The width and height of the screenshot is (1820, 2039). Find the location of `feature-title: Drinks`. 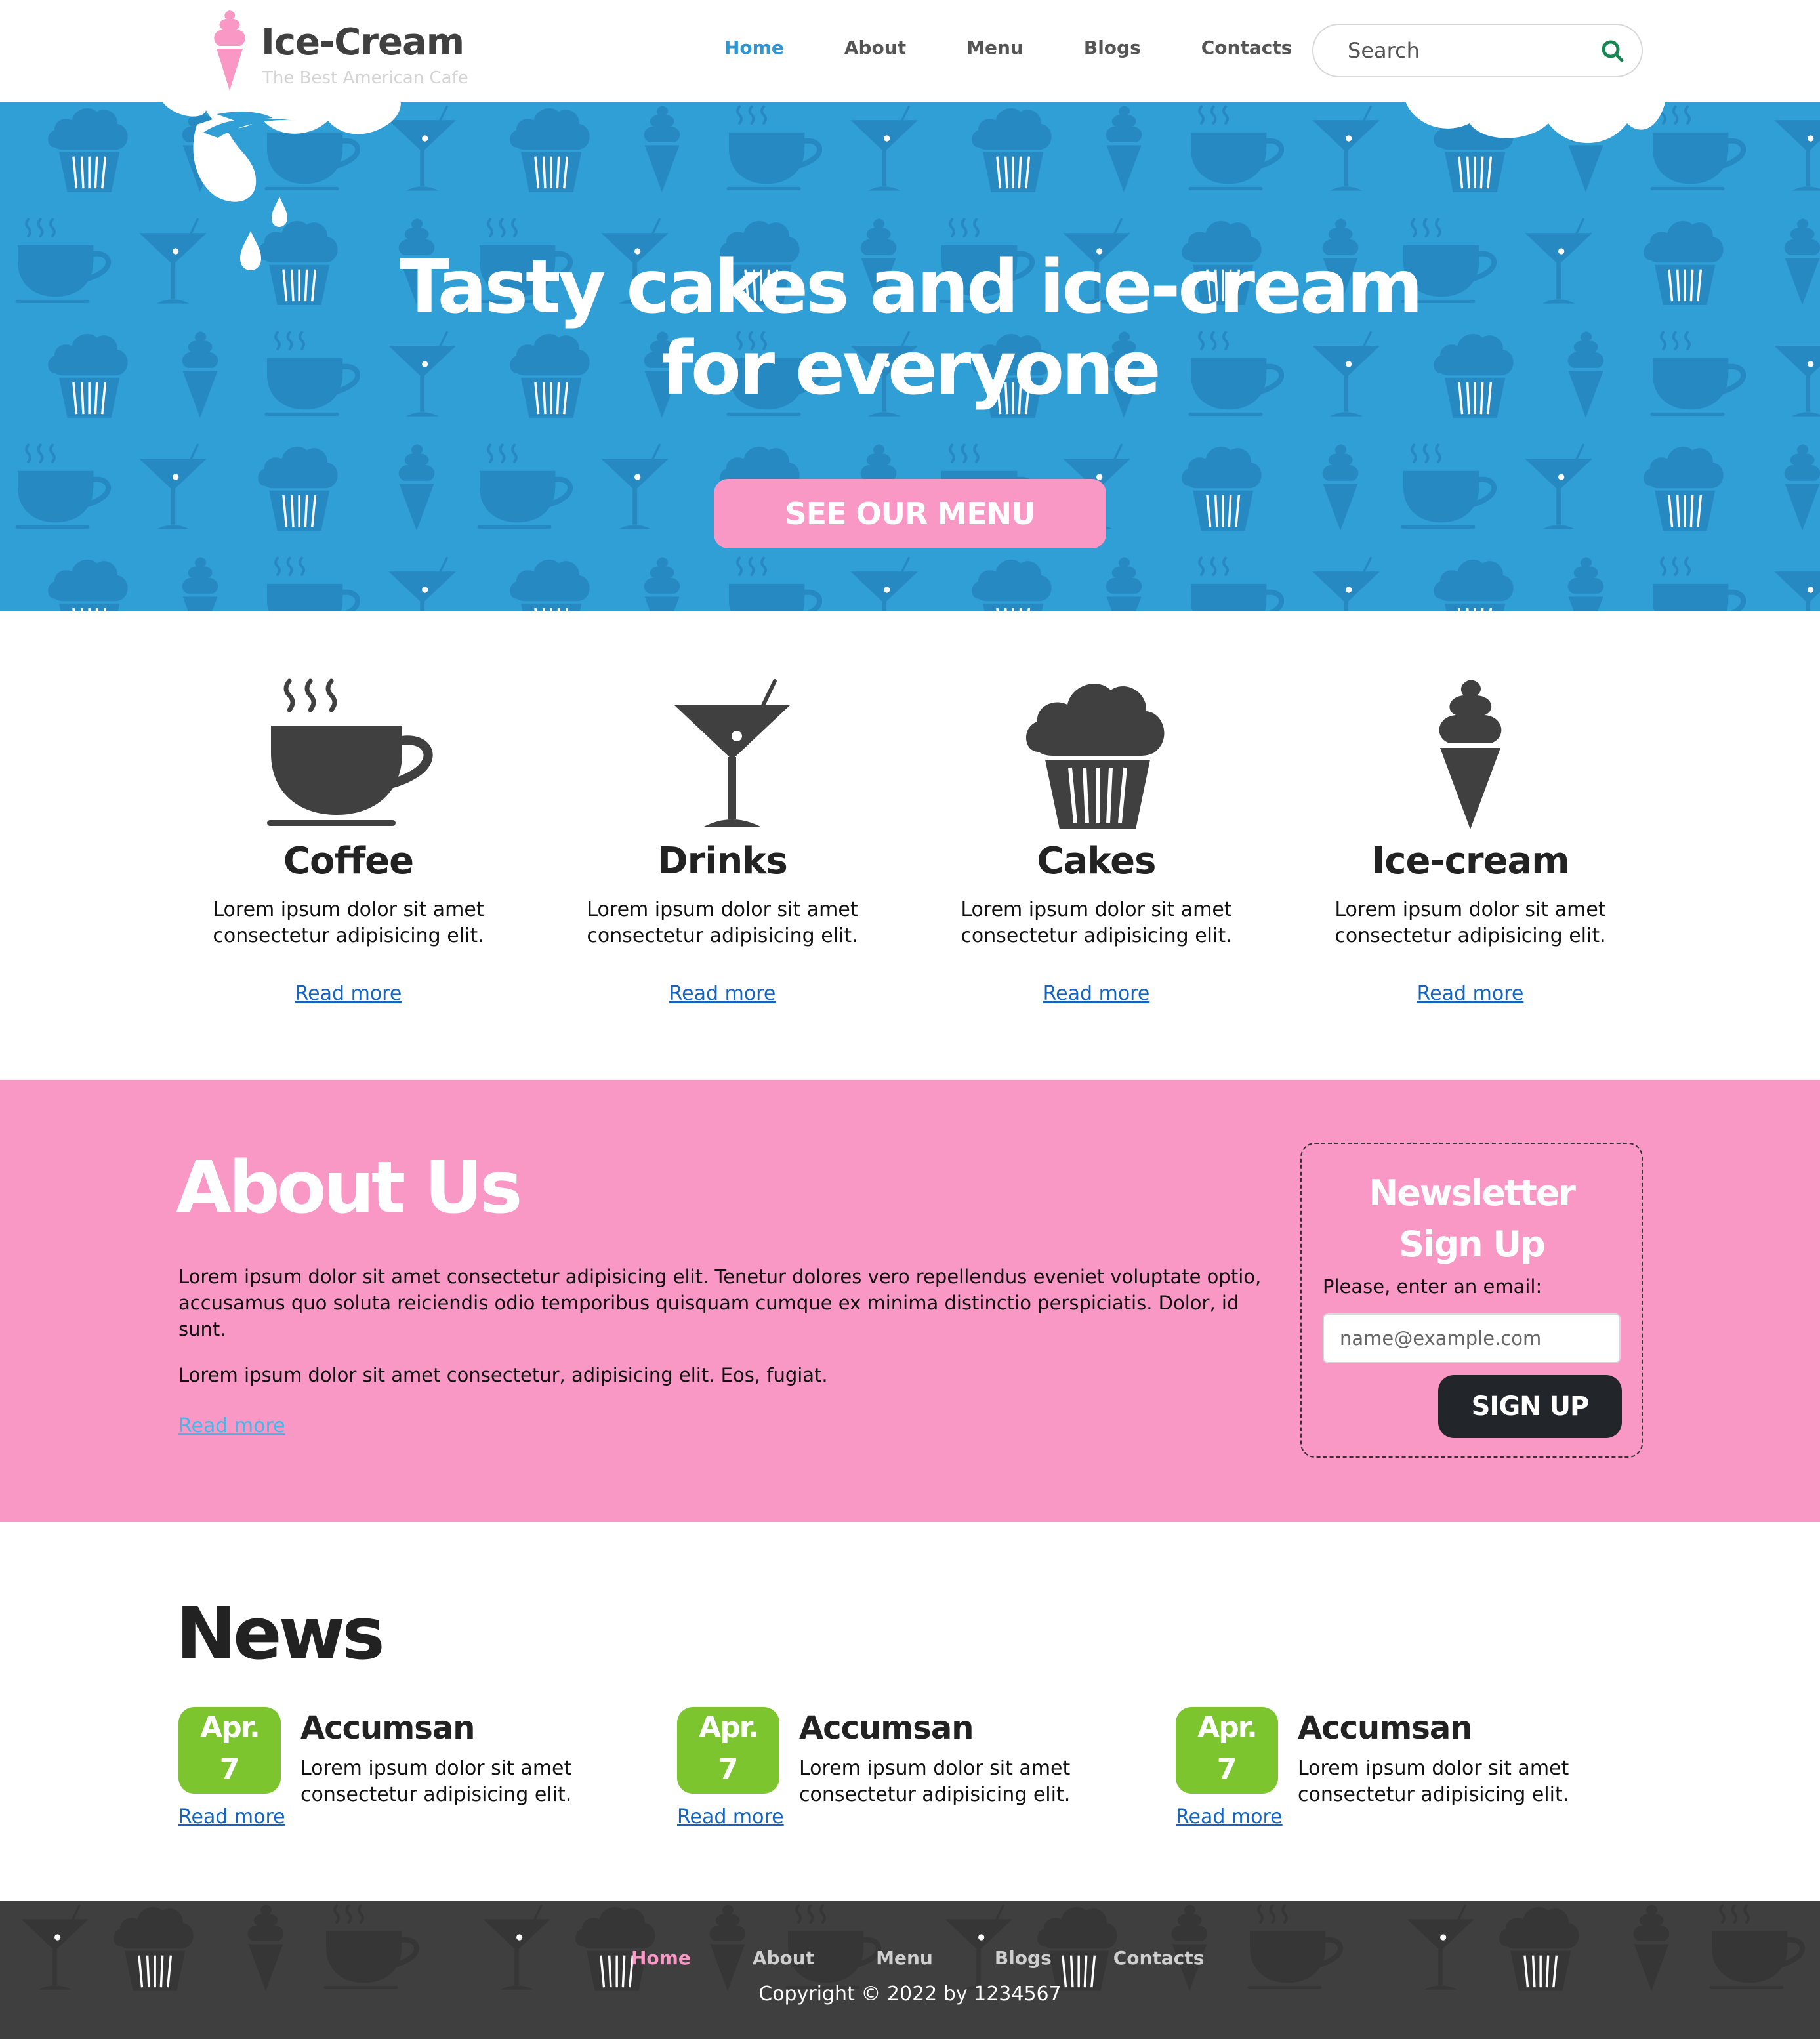

feature-title: Drinks is located at coordinates (722, 861).